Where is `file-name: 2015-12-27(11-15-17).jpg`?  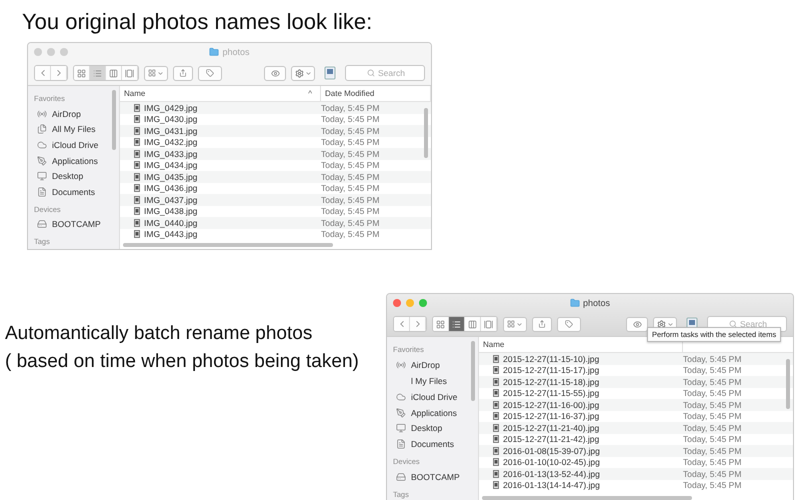 file-name: 2015-12-27(11-15-17).jpg is located at coordinates (551, 370).